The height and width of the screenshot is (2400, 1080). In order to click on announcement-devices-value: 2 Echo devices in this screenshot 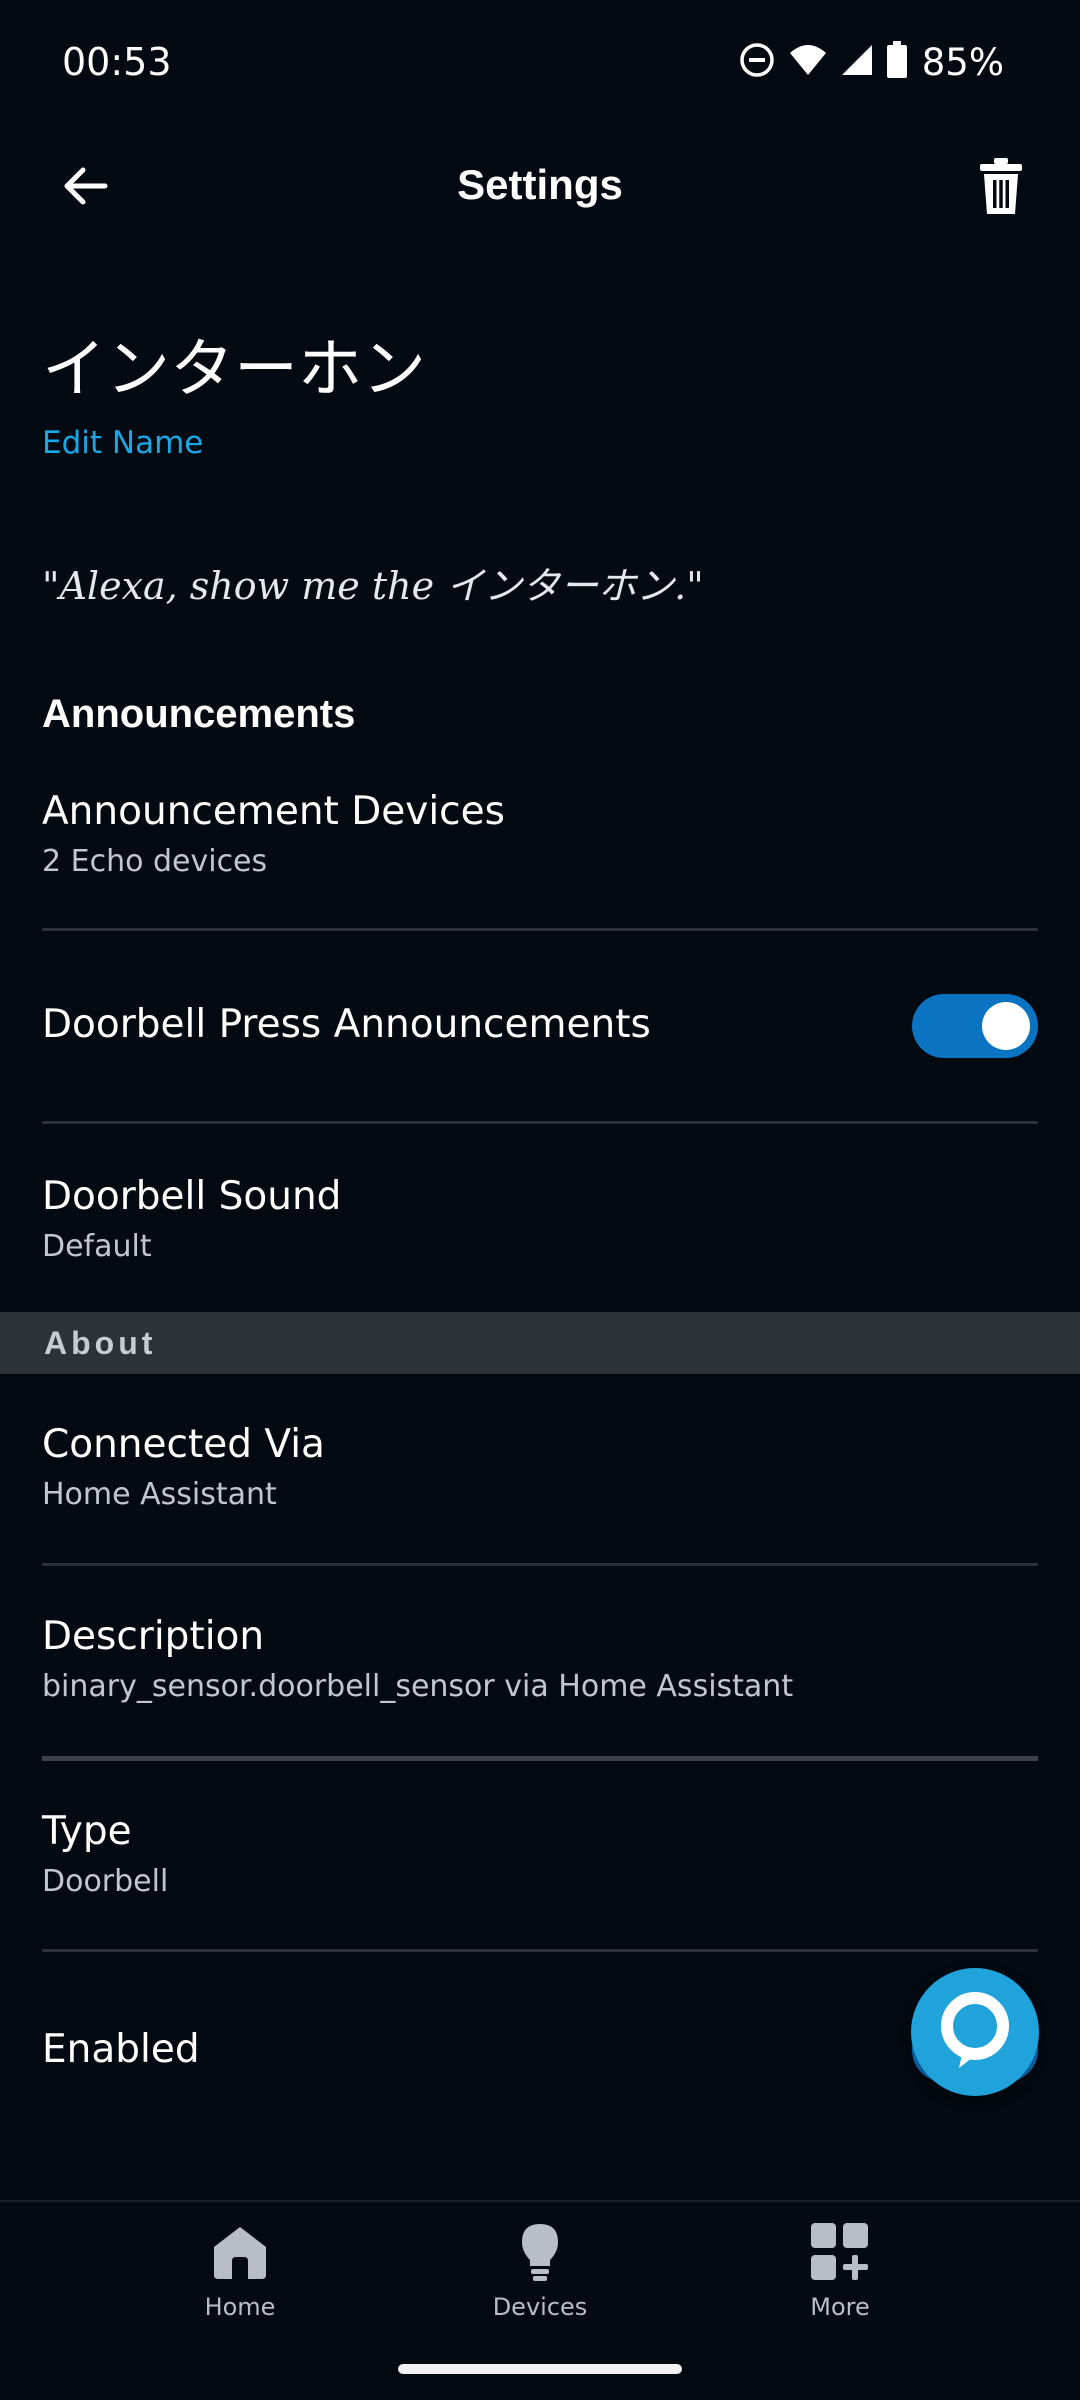, I will do `click(155, 861)`.